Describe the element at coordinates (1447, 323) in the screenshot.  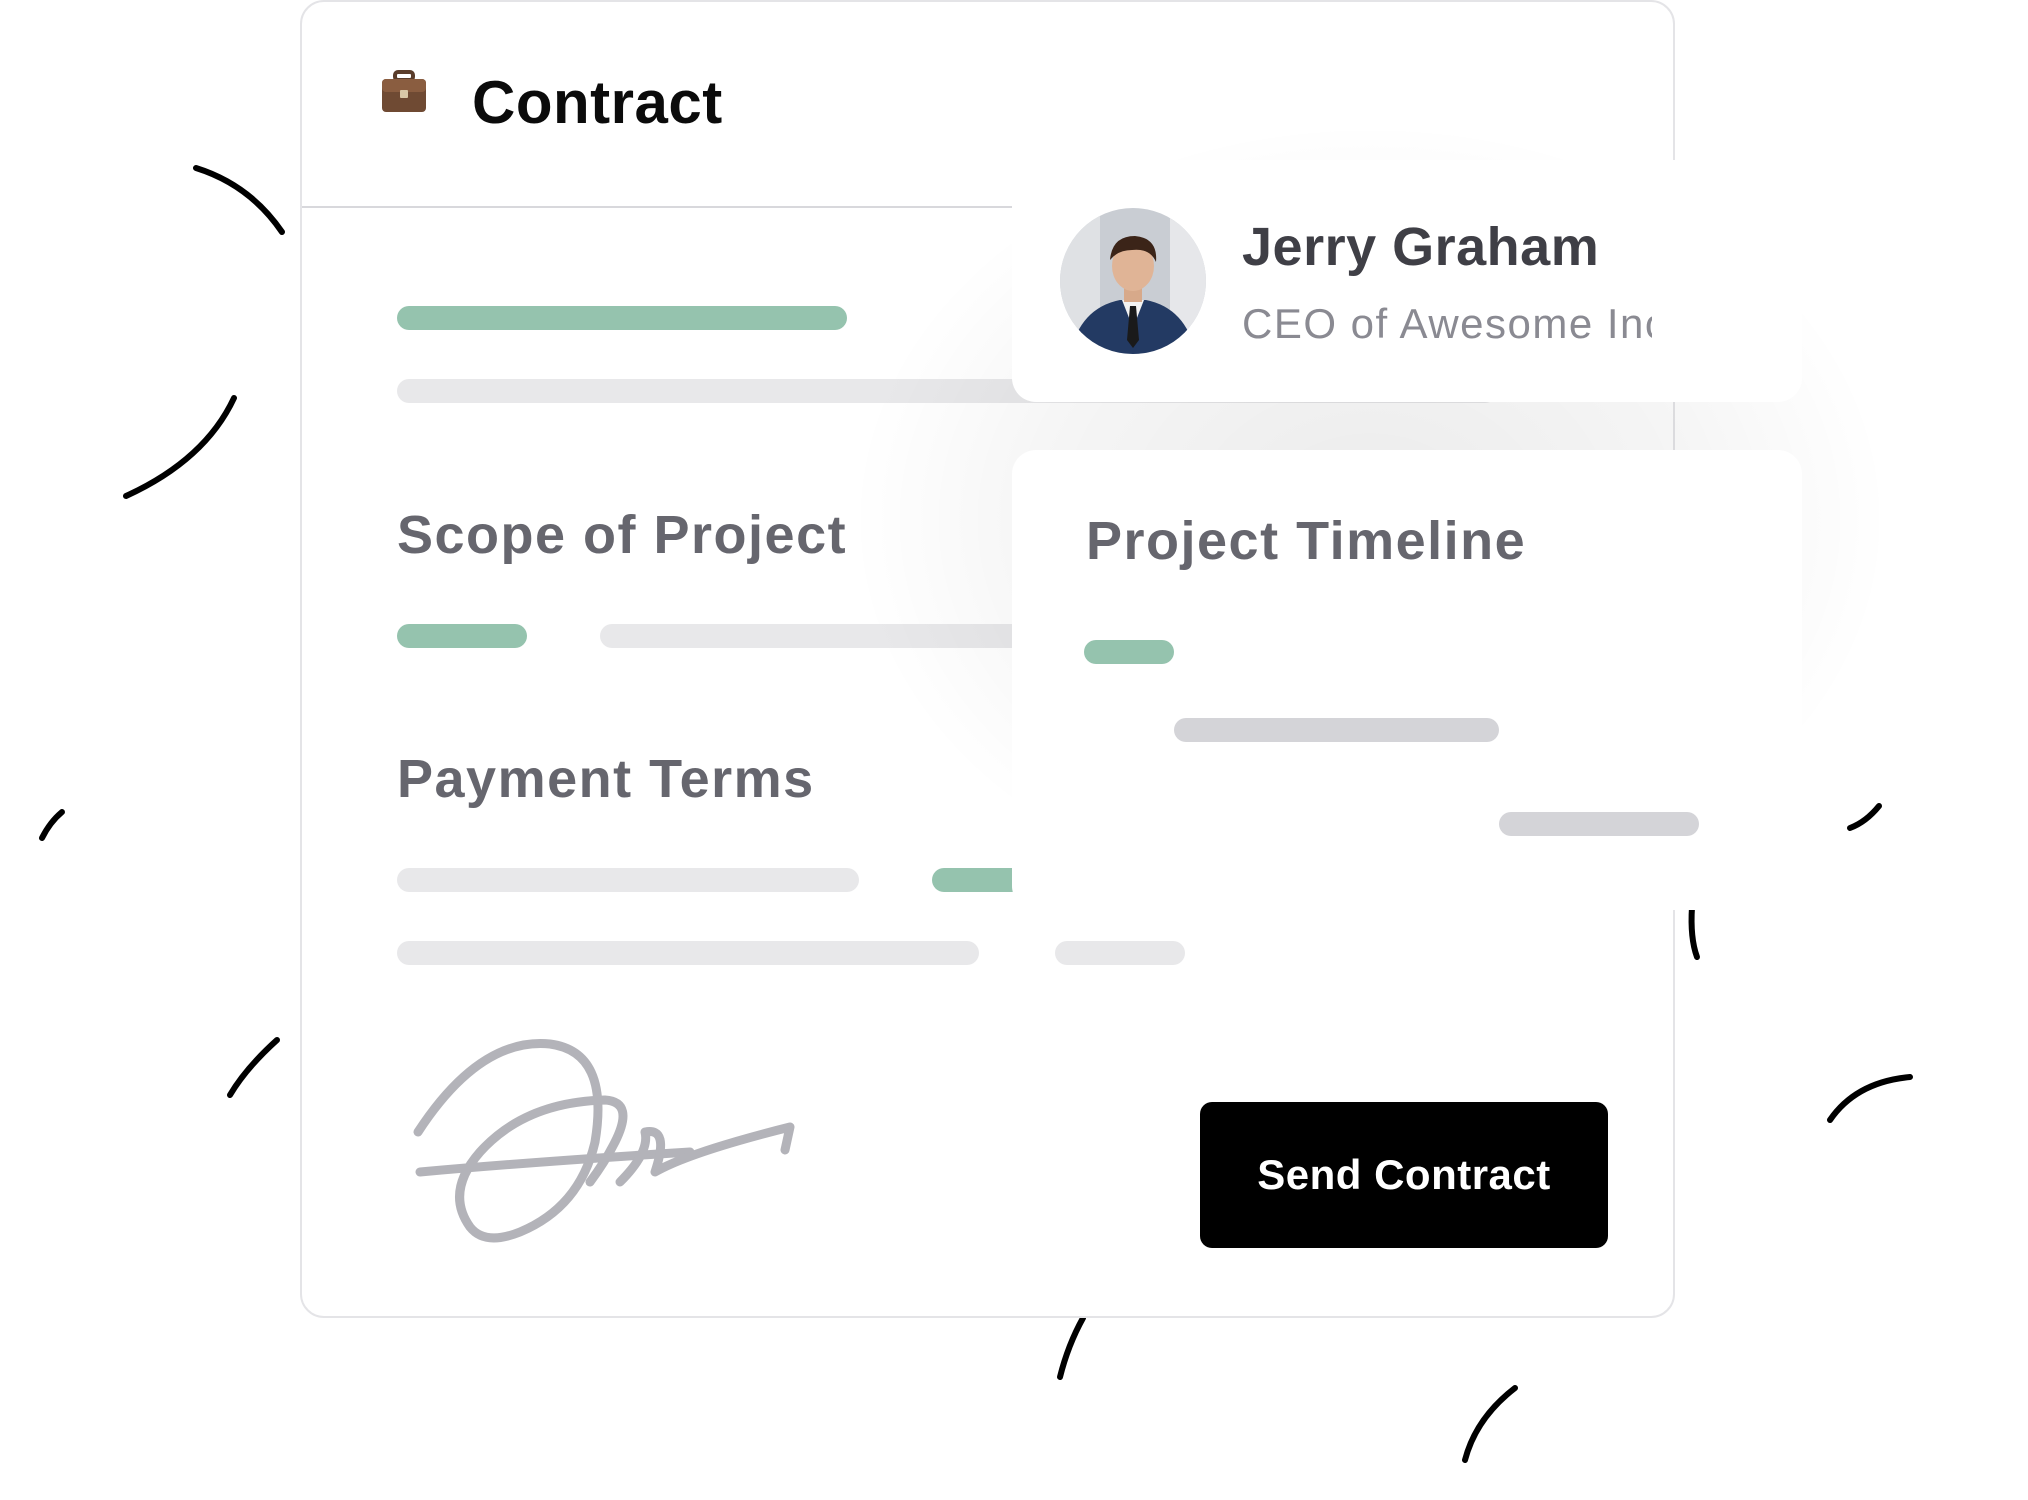
I see `profile-role: CEO of Awesome Inc` at that location.